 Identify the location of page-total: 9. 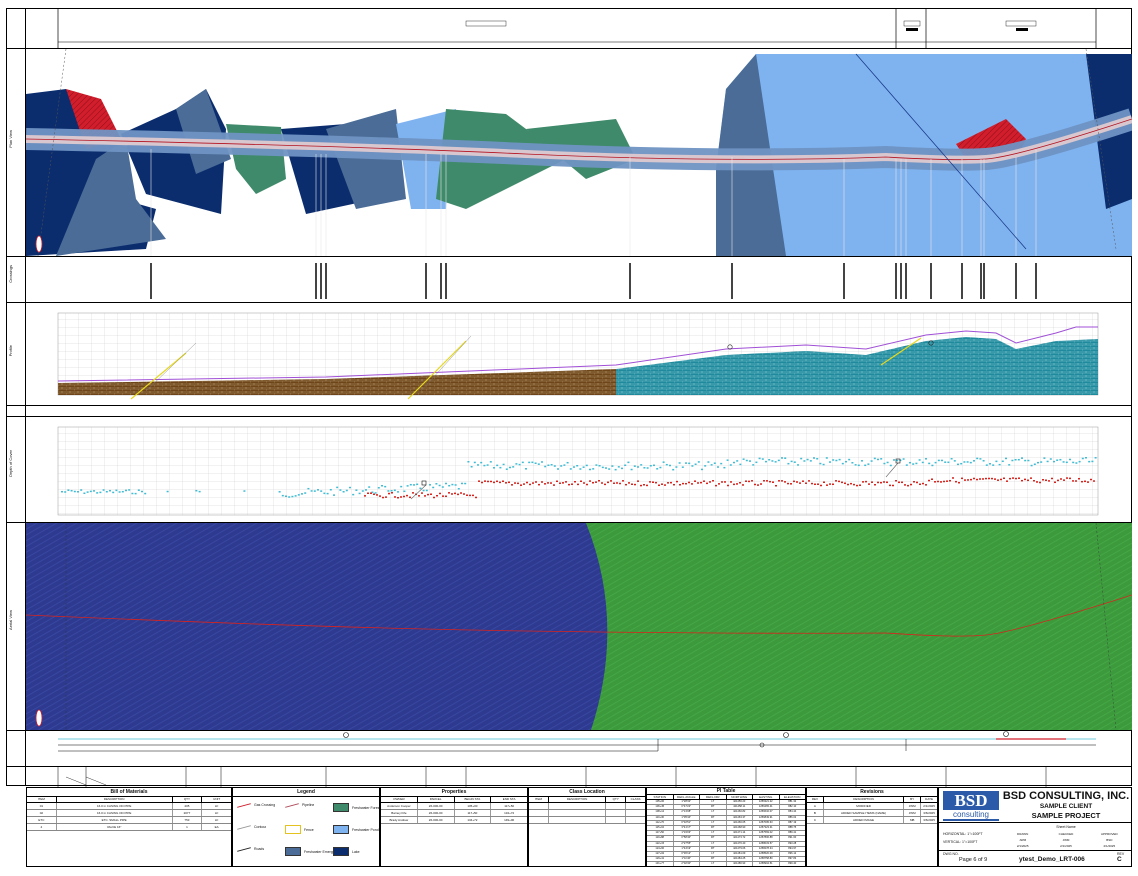
(986, 860).